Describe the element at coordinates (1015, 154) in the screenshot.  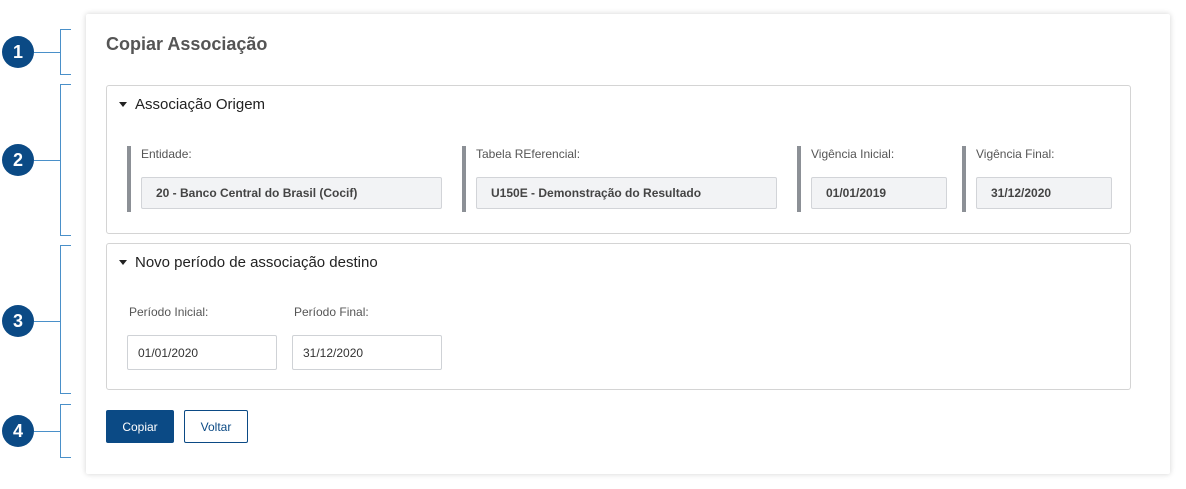
I see `validity-end-label: Vigência Final:` at that location.